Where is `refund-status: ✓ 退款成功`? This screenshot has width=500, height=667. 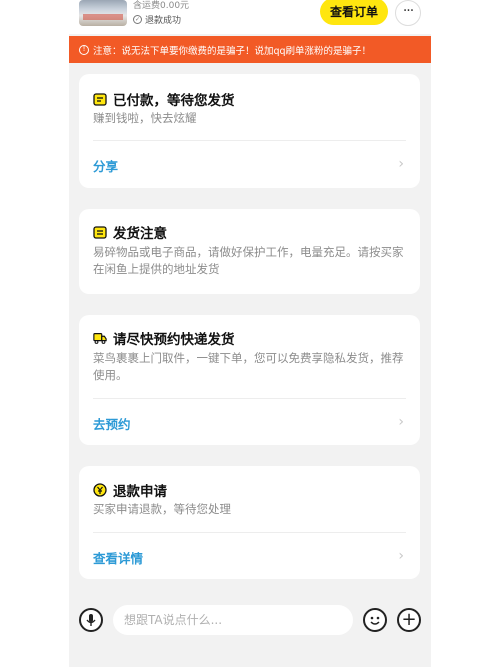
refund-status: ✓ 退款成功 is located at coordinates (157, 19).